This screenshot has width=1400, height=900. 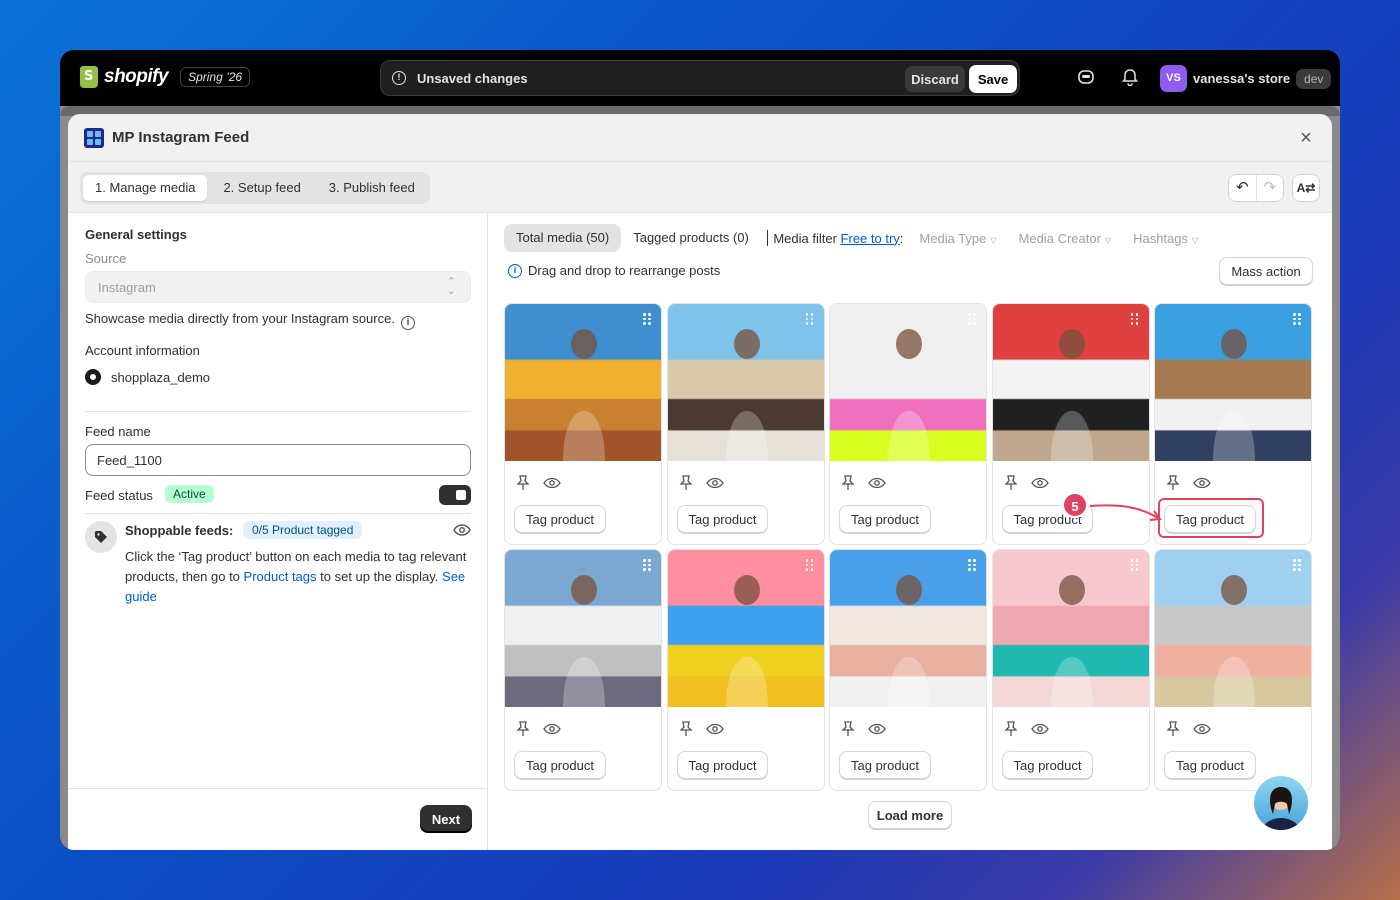 I want to click on desc-text: to set up the display., so click(x=379, y=576).